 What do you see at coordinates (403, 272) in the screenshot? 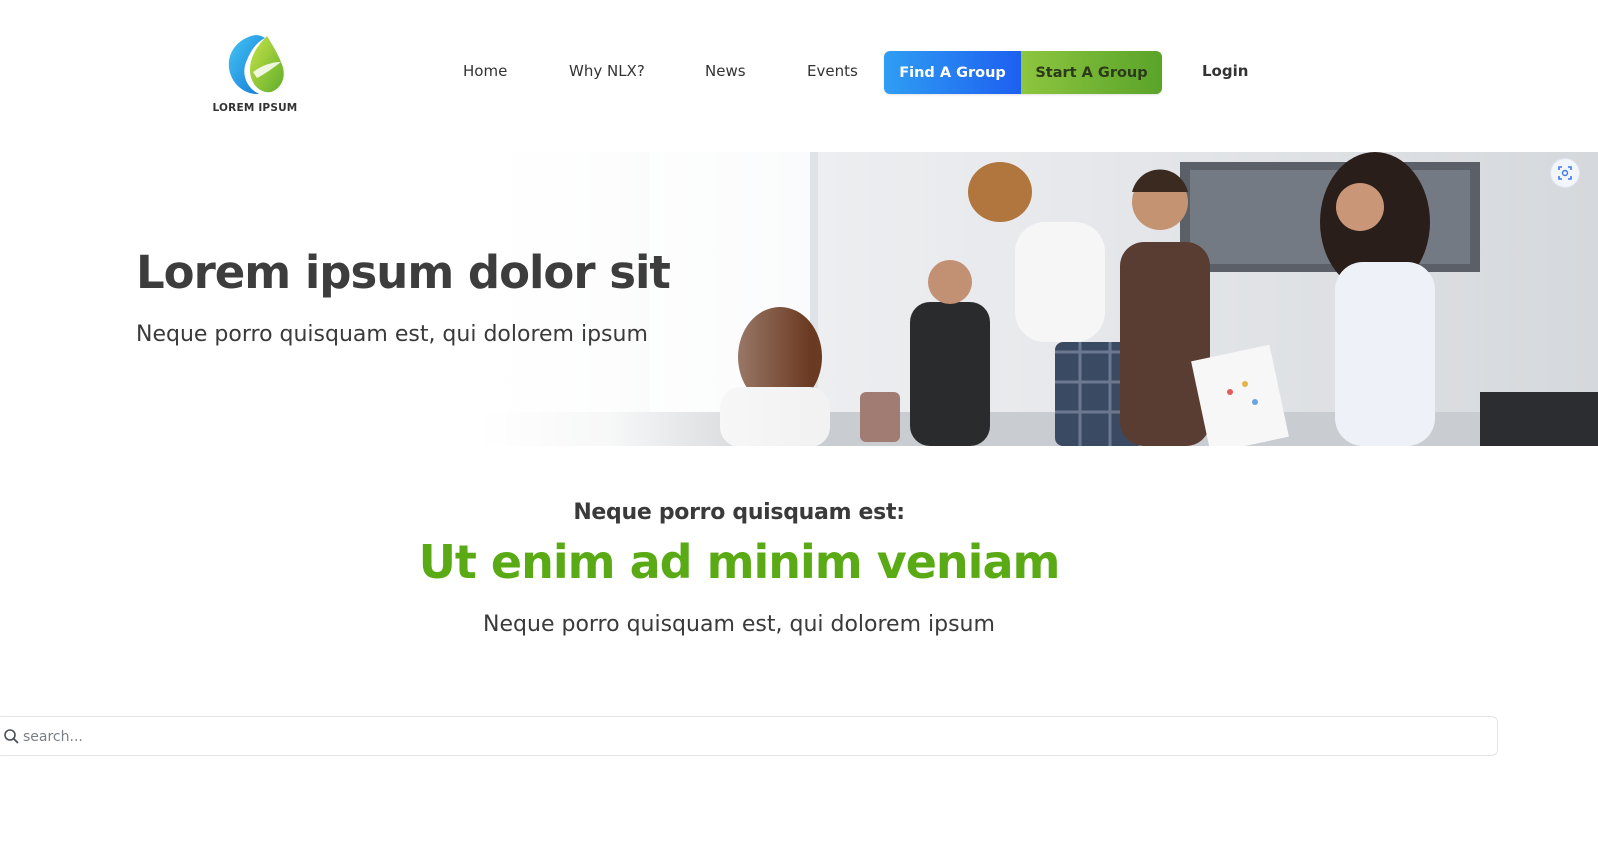
I see `hero-title: Lorem ipsum dolor sit` at bounding box center [403, 272].